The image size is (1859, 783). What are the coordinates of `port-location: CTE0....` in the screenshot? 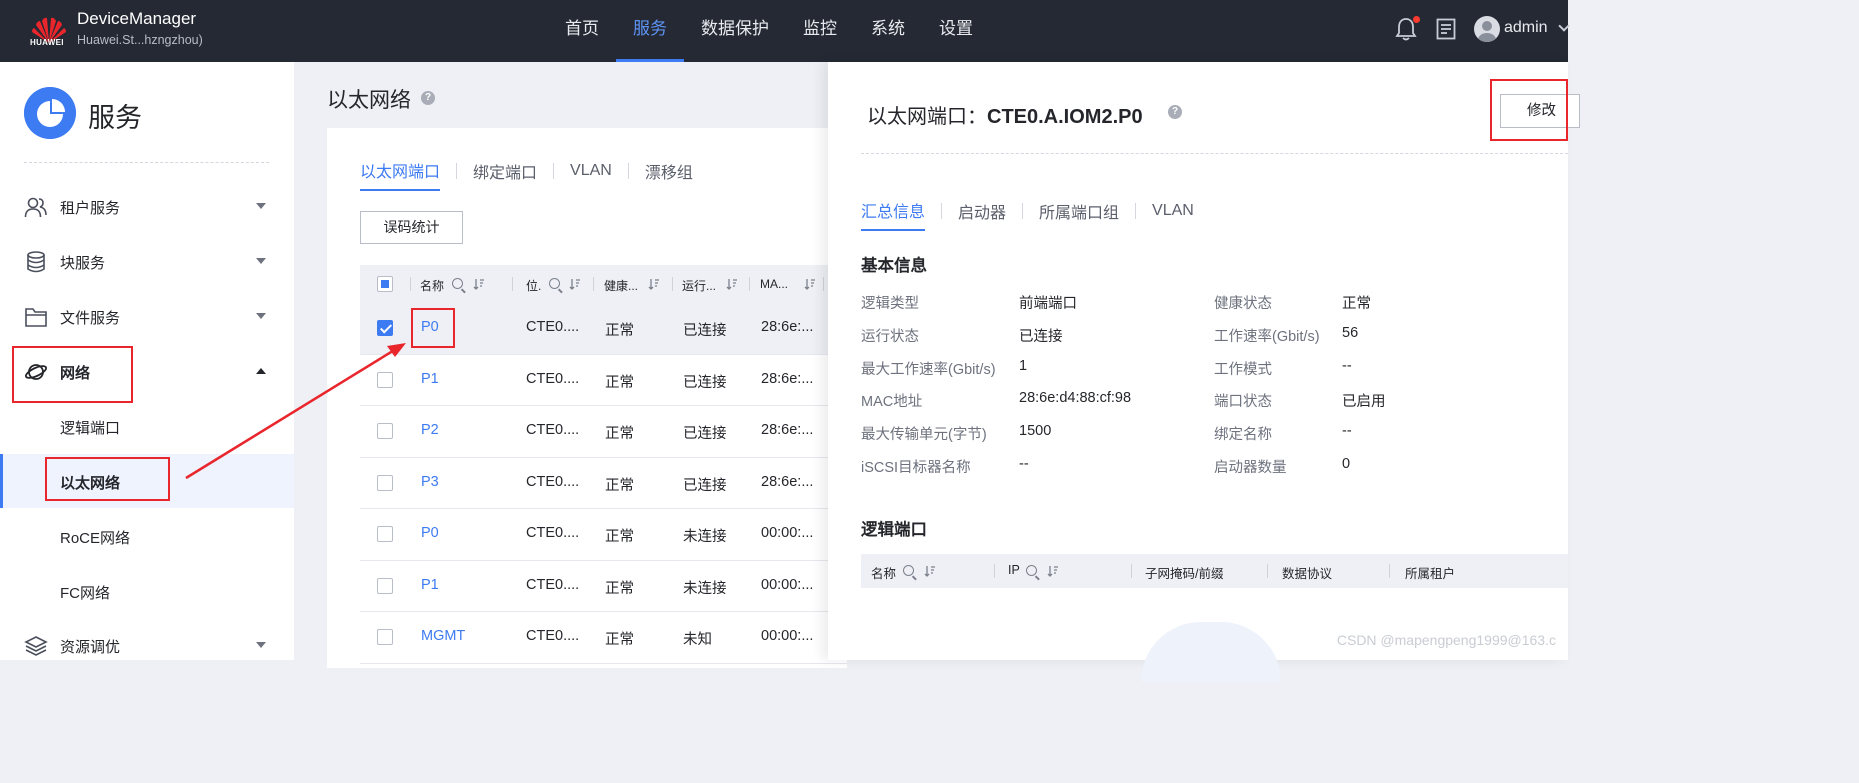 It's located at (553, 378).